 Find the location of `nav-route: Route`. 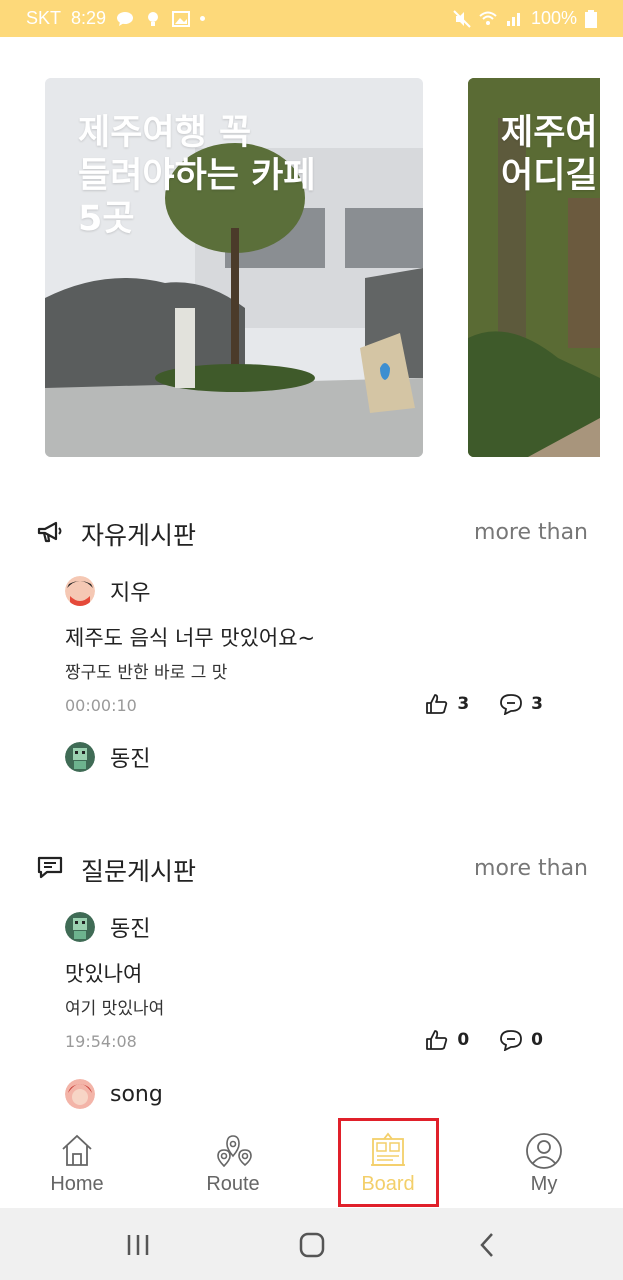

nav-route: Route is located at coordinates (233, 1163).